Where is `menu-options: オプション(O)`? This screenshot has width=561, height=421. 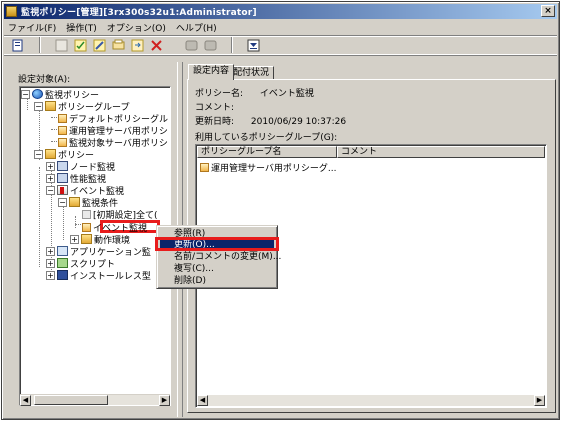 menu-options: オプション(O) is located at coordinates (136, 27).